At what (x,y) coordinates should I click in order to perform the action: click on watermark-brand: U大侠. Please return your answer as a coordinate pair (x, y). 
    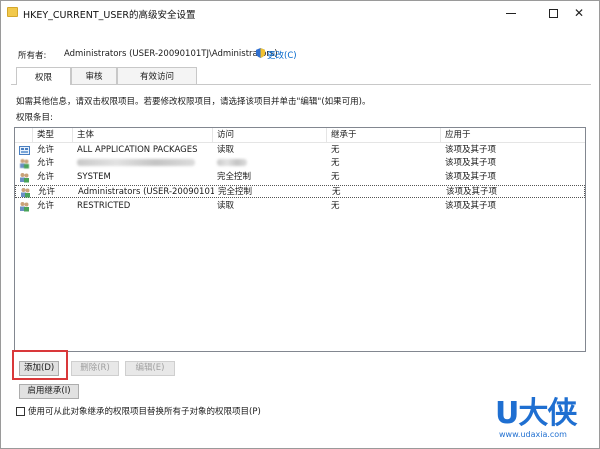
    Looking at the image, I should click on (536, 413).